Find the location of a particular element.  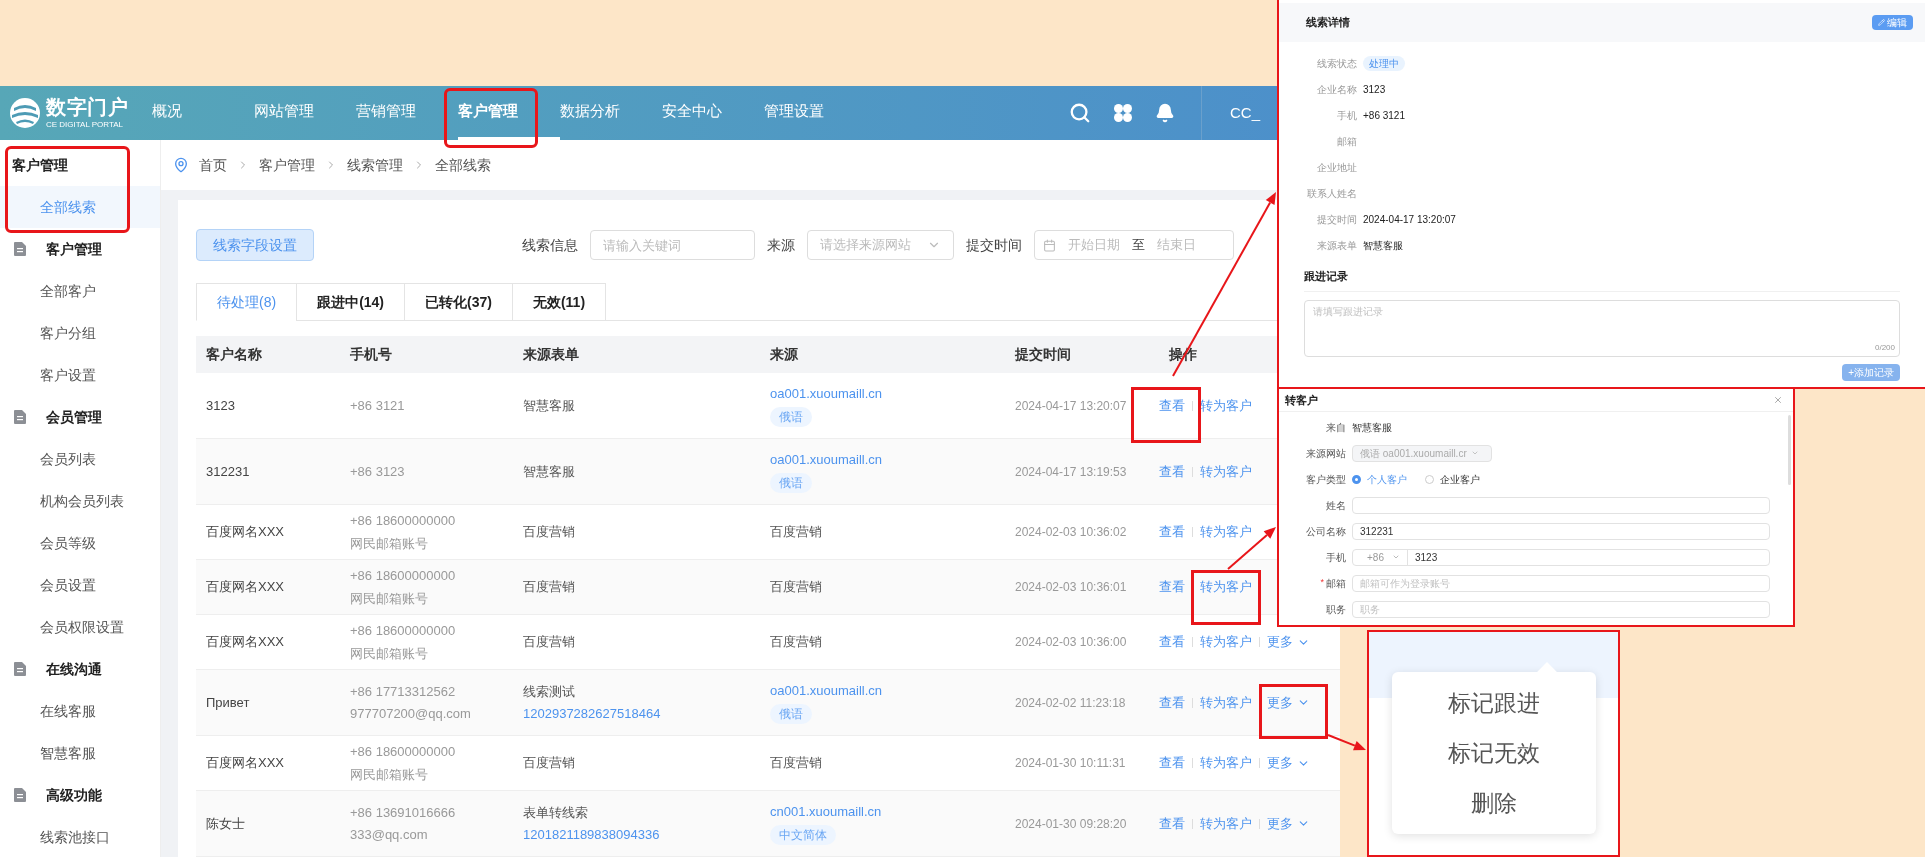

sidebar-item: 会员权限设置 is located at coordinates (80, 627).